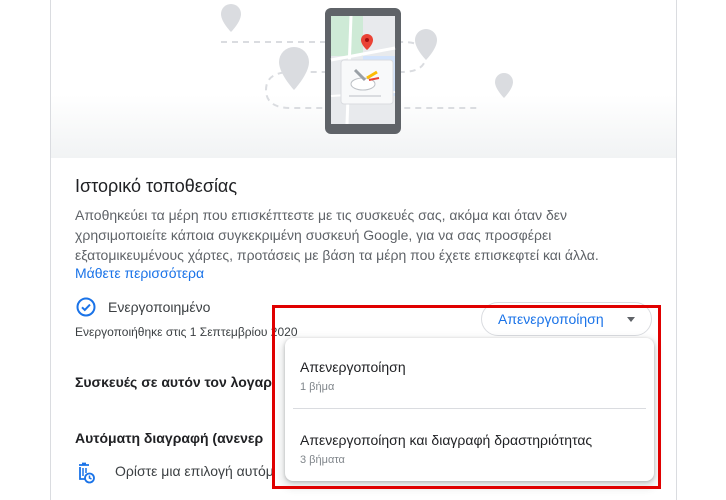 This screenshot has height=500, width=726. Describe the element at coordinates (186, 332) in the screenshot. I see `status-date: Ενεργοποιήθηκε στις 1 Σεπτεμβρίου 2020` at that location.